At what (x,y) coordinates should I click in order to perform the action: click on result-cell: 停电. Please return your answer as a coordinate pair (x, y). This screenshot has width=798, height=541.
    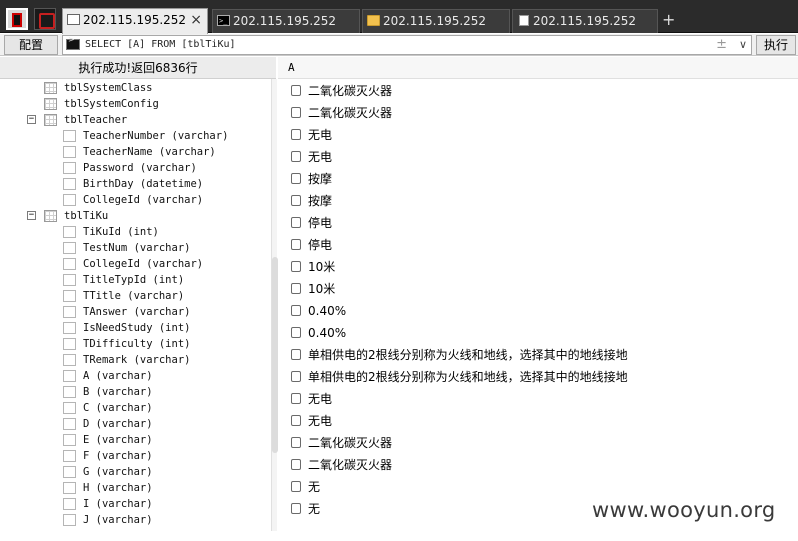
    Looking at the image, I should click on (320, 223).